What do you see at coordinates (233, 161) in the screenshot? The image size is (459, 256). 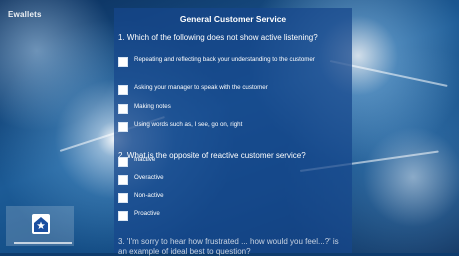 I see `question-2-option-1: Inactive` at bounding box center [233, 161].